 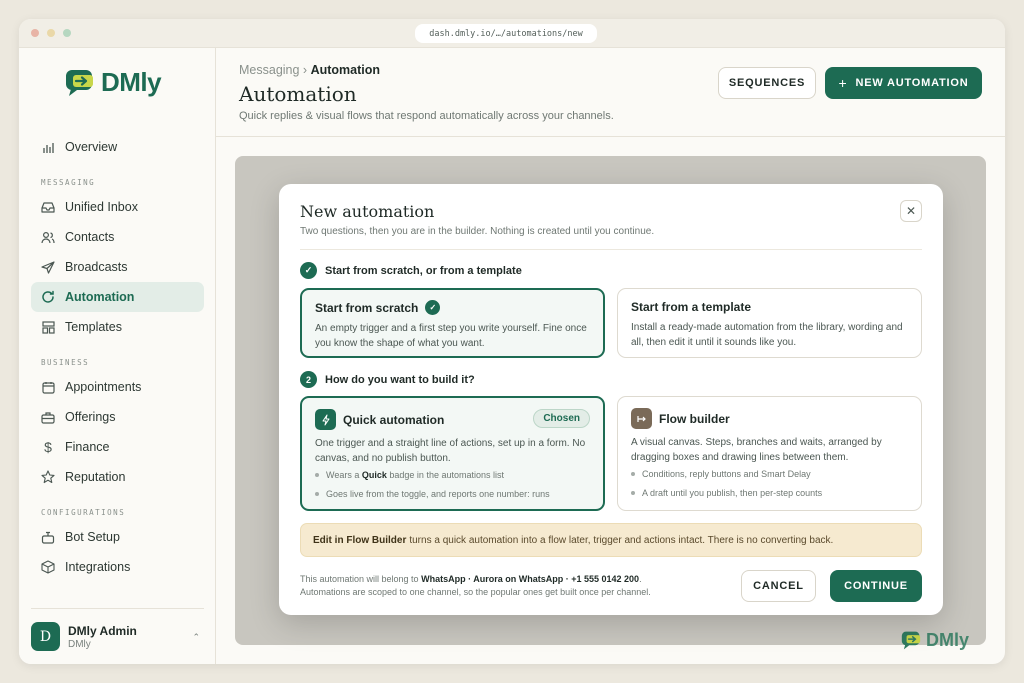 I want to click on sidebar-item-appointments: Appointments, so click(x=117, y=387).